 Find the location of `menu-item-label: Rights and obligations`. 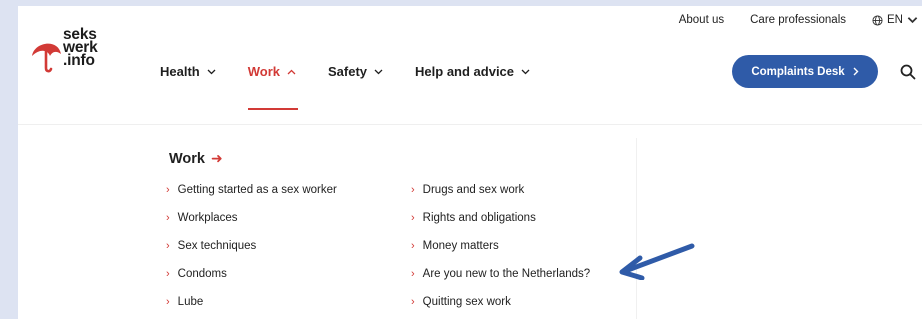

menu-item-label: Rights and obligations is located at coordinates (479, 218).